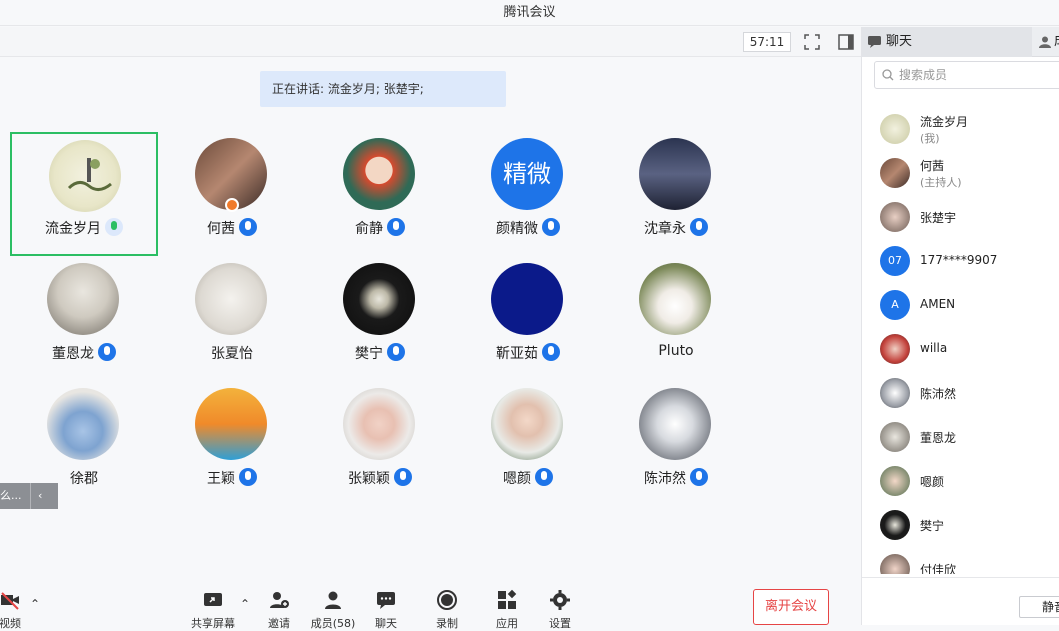 The height and width of the screenshot is (631, 1059). Describe the element at coordinates (969, 481) in the screenshot. I see `member-item: 嗯颜` at that location.